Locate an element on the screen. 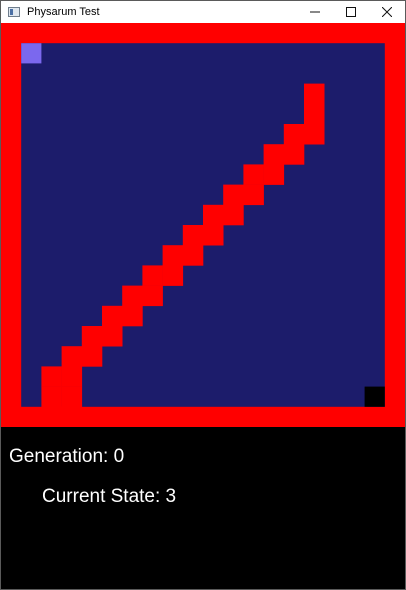  window-controls is located at coordinates (351, 12).